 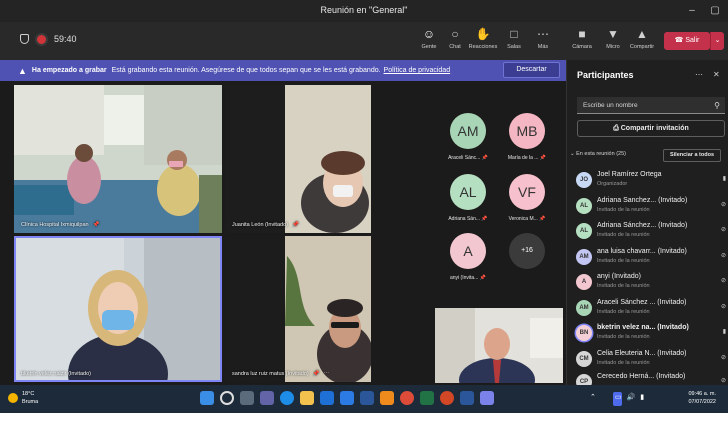 What do you see at coordinates (593, 397) in the screenshot?
I see `chevron-up-icon: ⌃` at bounding box center [593, 397].